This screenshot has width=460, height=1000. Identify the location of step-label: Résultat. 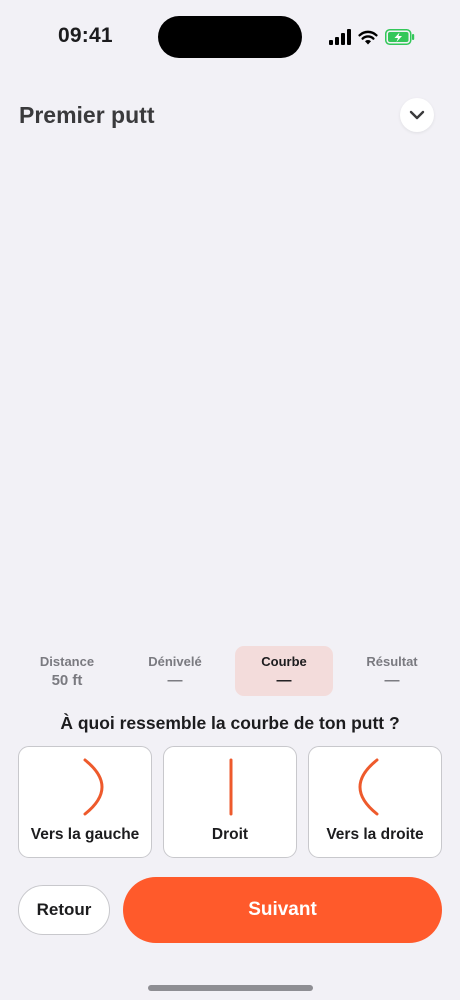
(392, 661).